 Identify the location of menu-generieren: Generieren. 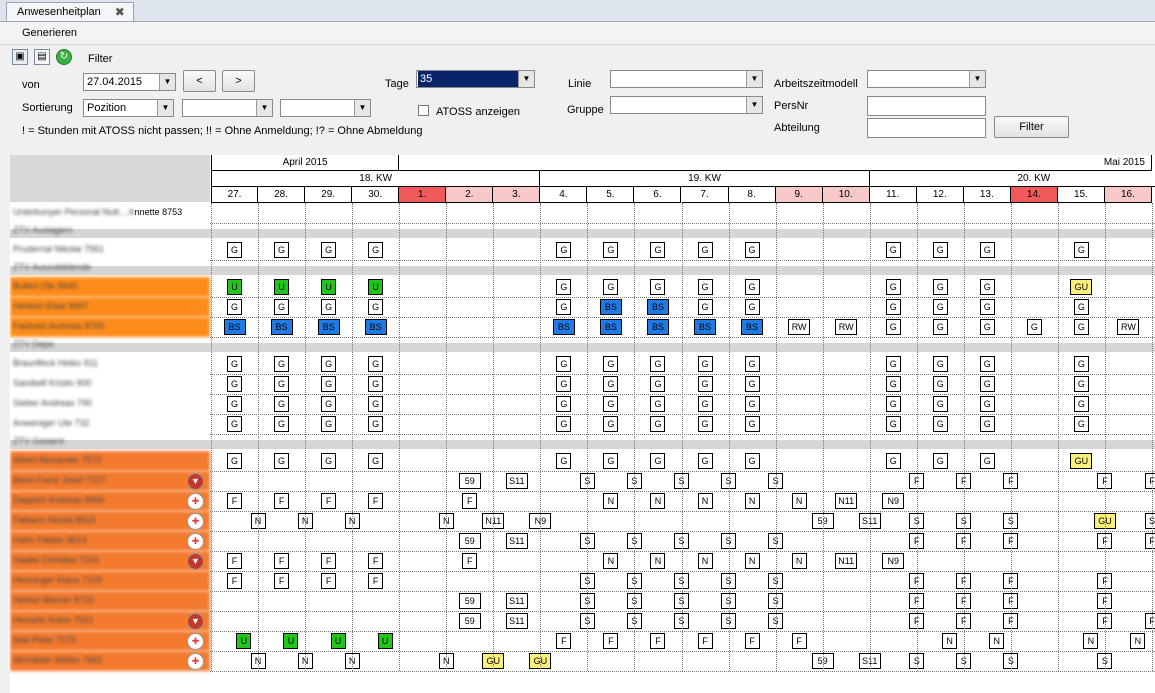
(49, 33).